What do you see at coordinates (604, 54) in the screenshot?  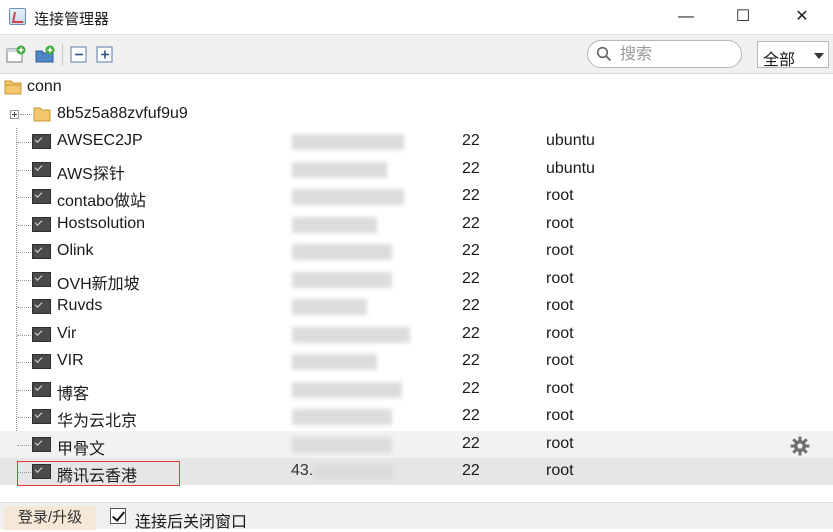 I see `search-icon` at bounding box center [604, 54].